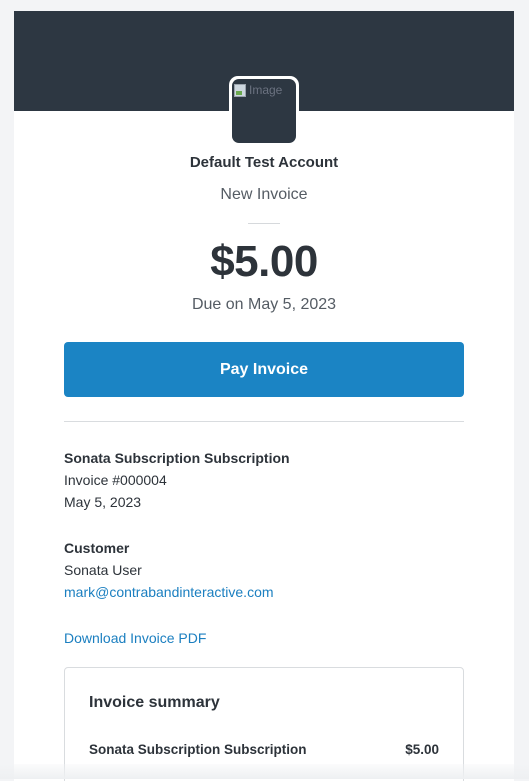  I want to click on logo-image: Image, so click(264, 111).